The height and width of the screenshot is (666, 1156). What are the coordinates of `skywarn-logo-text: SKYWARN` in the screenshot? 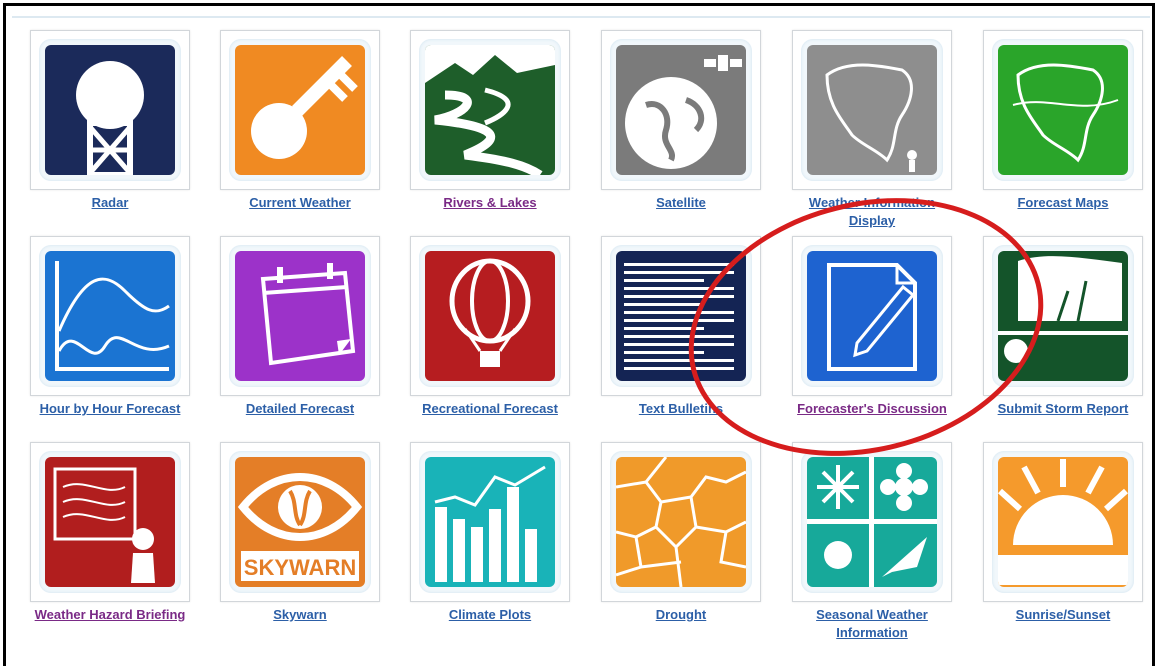 It's located at (300, 567).